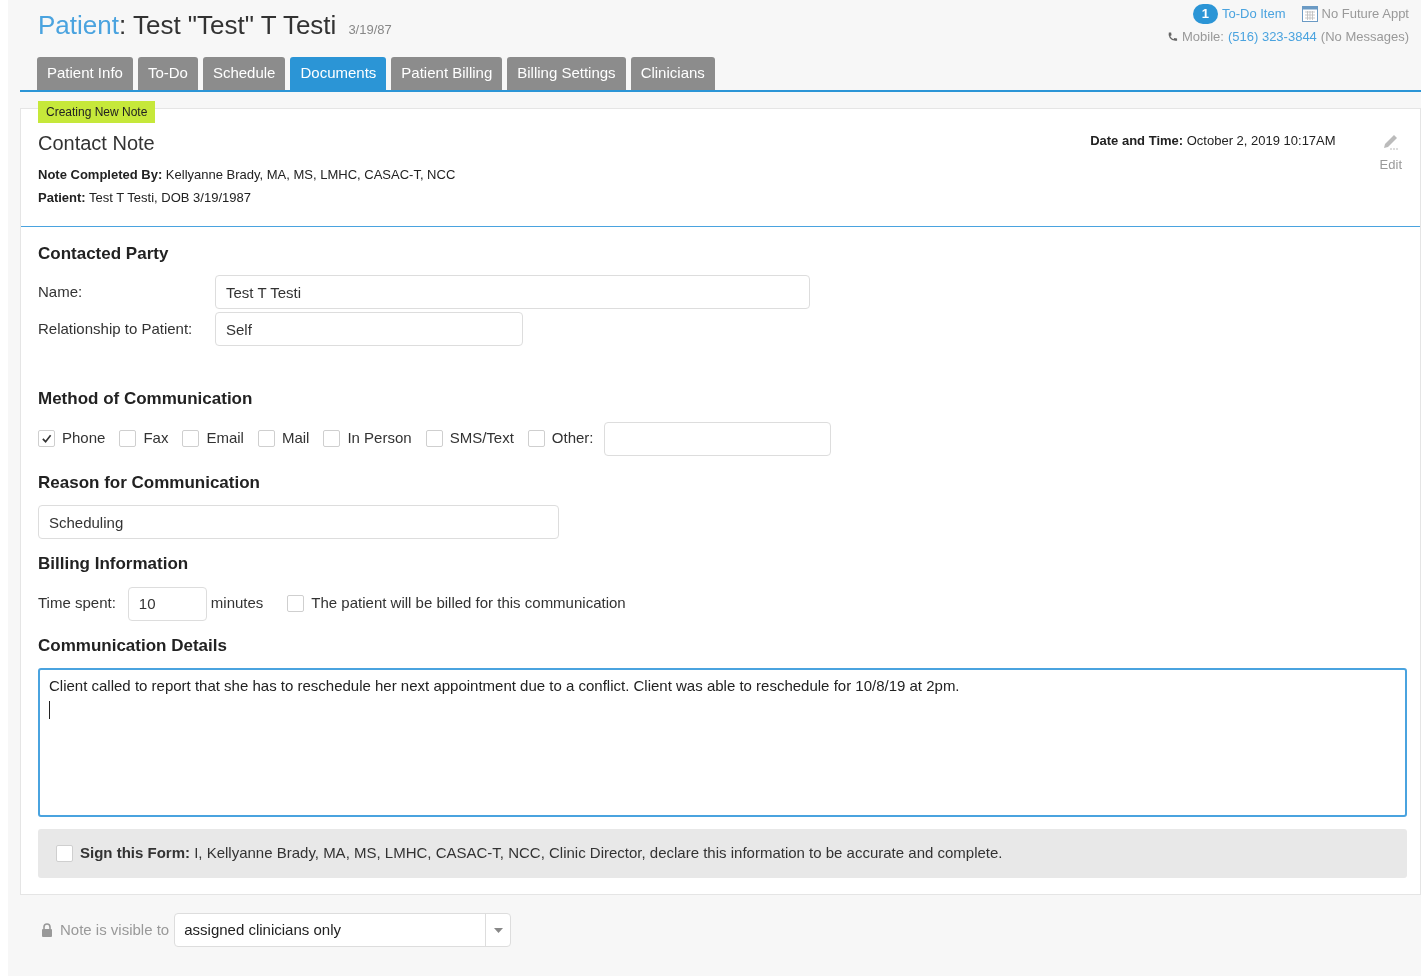  I want to click on tab: Billing Settings, so click(566, 73).